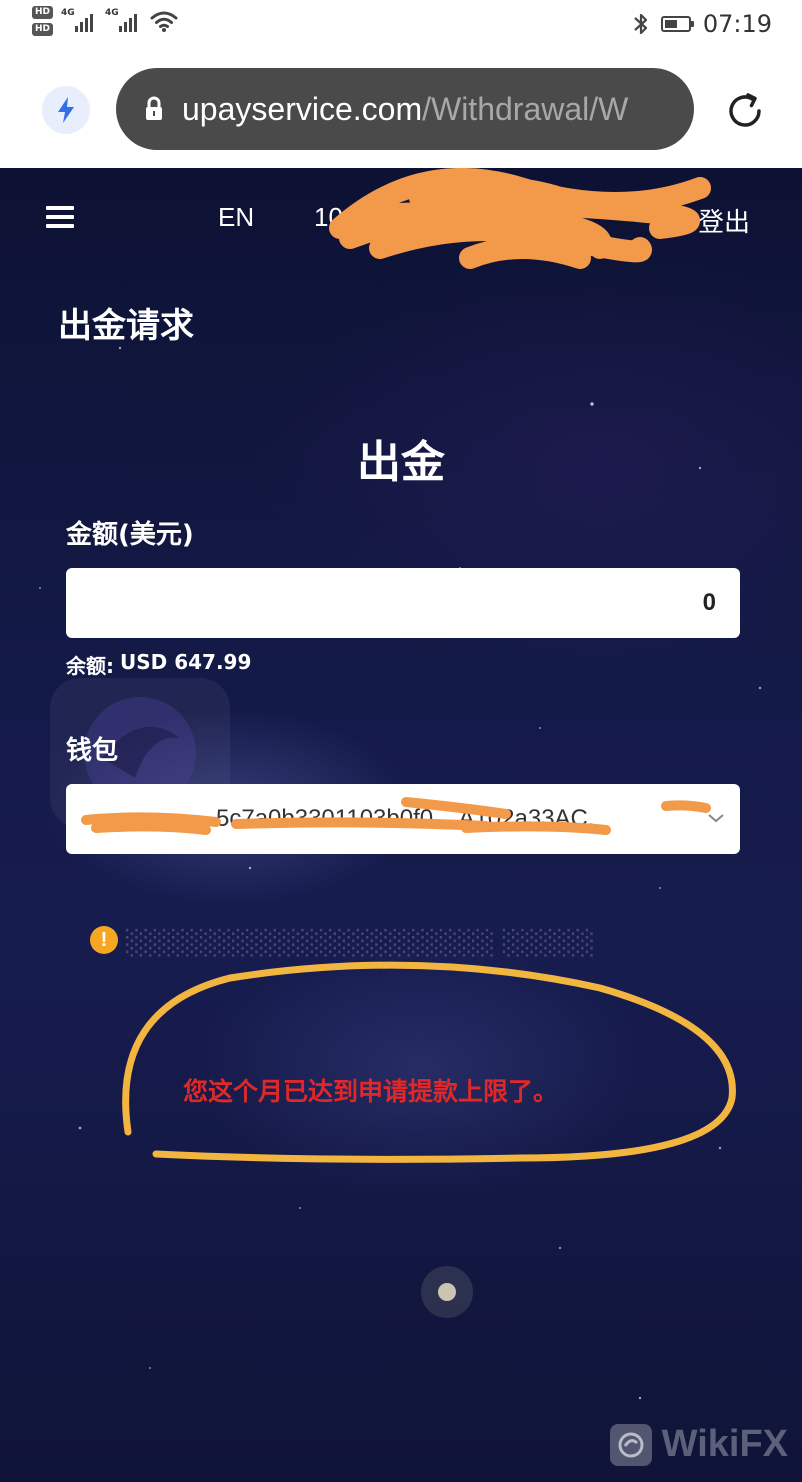  I want to click on flash-button, so click(66, 110).